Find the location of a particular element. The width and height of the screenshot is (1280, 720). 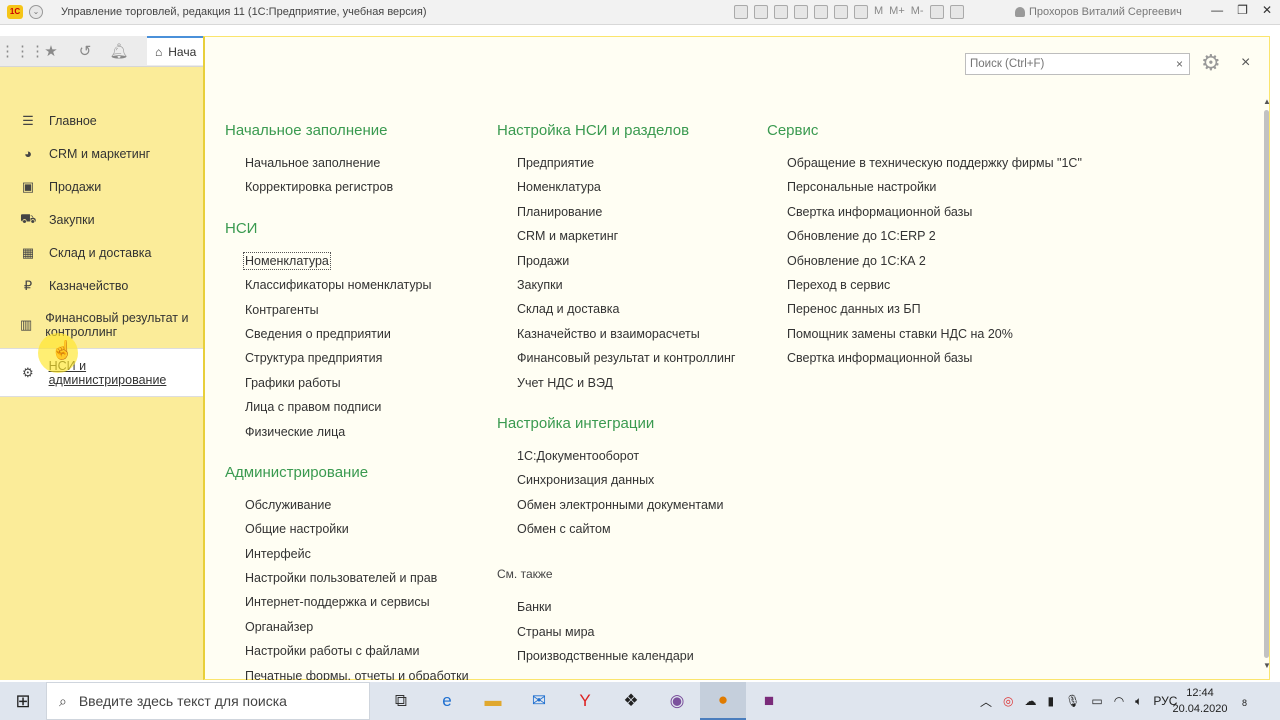

copy-icon is located at coordinates (801, 12).